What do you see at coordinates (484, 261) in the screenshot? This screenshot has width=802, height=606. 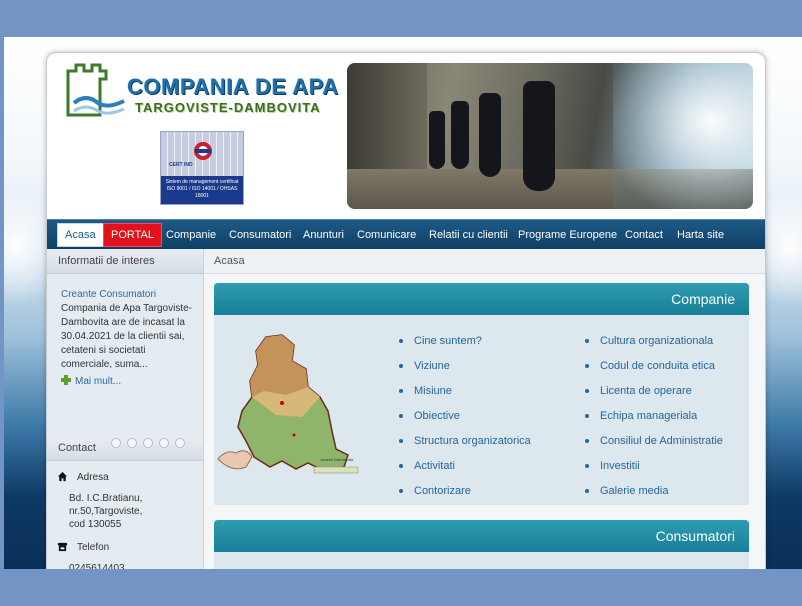 I see `breadcrumb: Acasa` at bounding box center [484, 261].